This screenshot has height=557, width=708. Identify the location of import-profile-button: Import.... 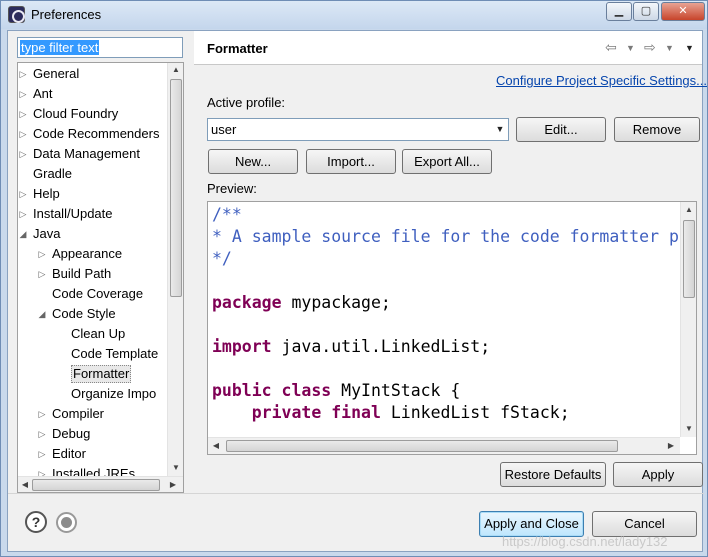
(351, 161).